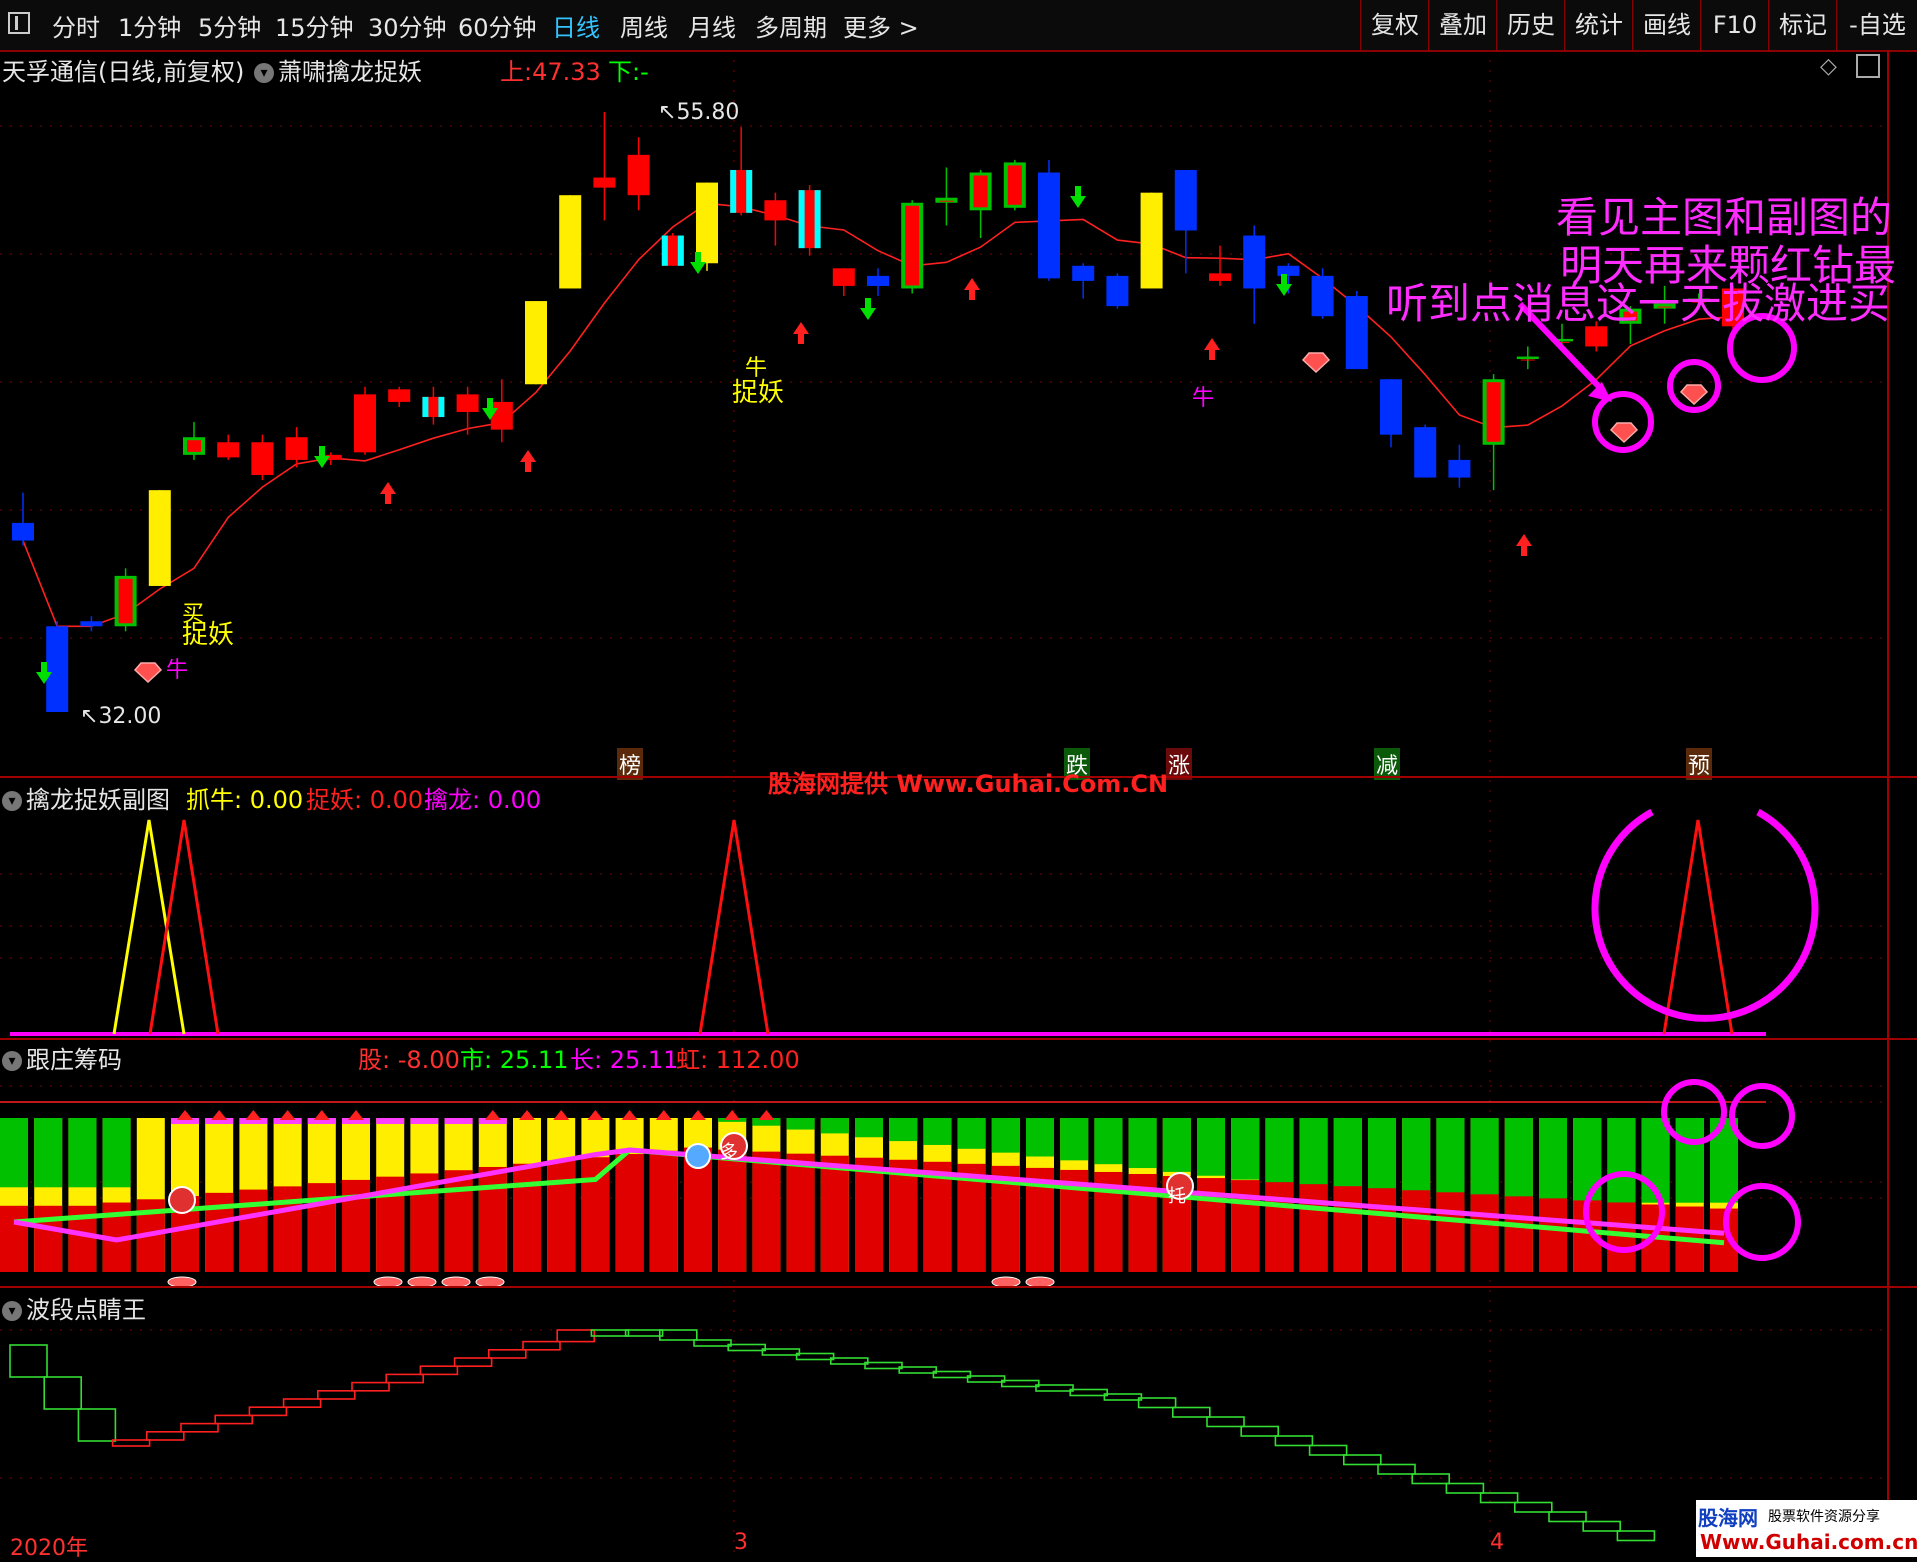 Image resolution: width=1917 pixels, height=1562 pixels. Describe the element at coordinates (184, 927) in the screenshot. I see `zhuoyao-spike` at that location.